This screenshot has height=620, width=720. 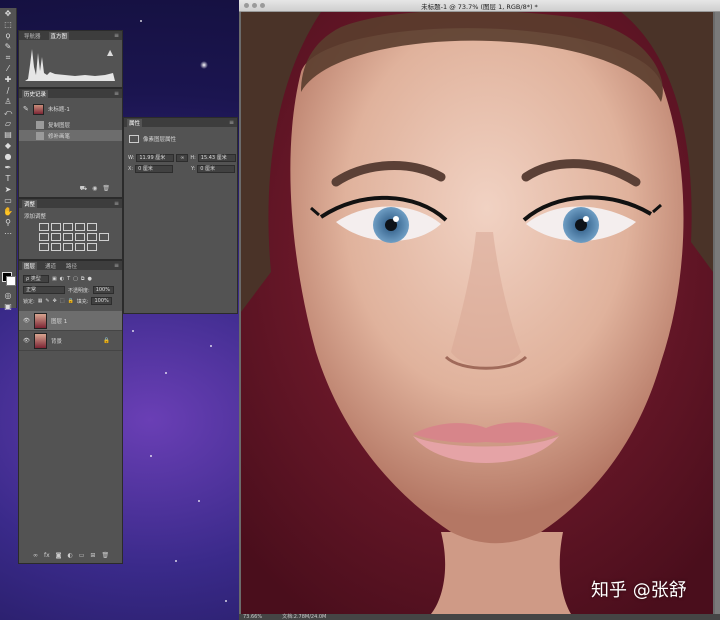 What do you see at coordinates (104, 237) in the screenshot?
I see `color-lookup-icon` at bounding box center [104, 237].